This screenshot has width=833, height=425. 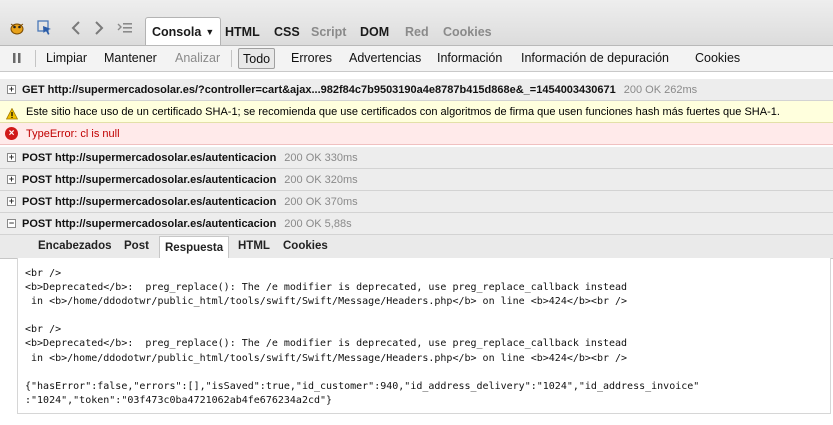 I want to click on warning-icon, so click(x=12, y=113).